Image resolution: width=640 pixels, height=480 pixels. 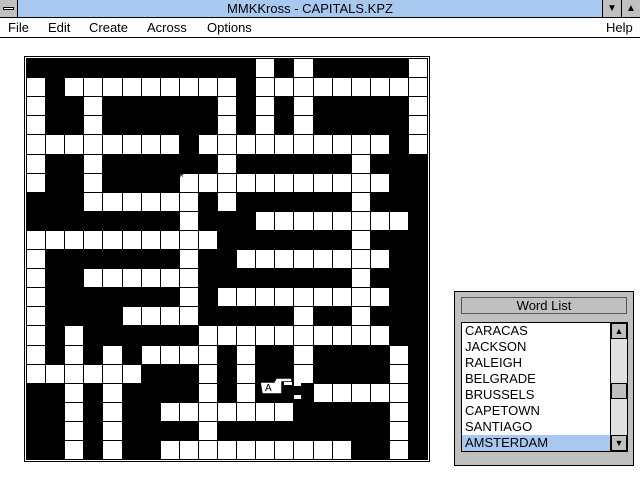 What do you see at coordinates (536, 331) in the screenshot?
I see `word-list-item: CARACAS` at bounding box center [536, 331].